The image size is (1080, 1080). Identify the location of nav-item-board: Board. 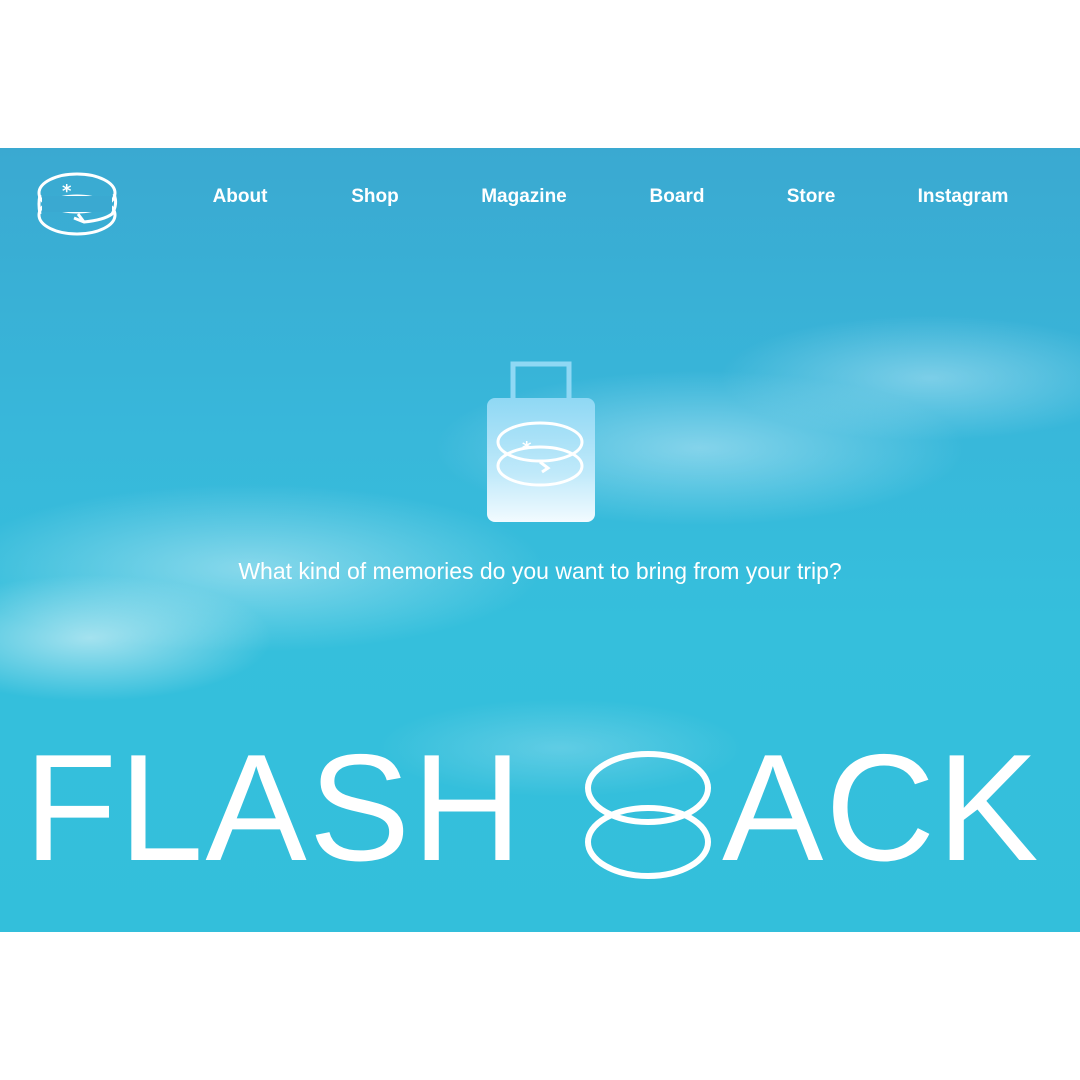
(677, 197).